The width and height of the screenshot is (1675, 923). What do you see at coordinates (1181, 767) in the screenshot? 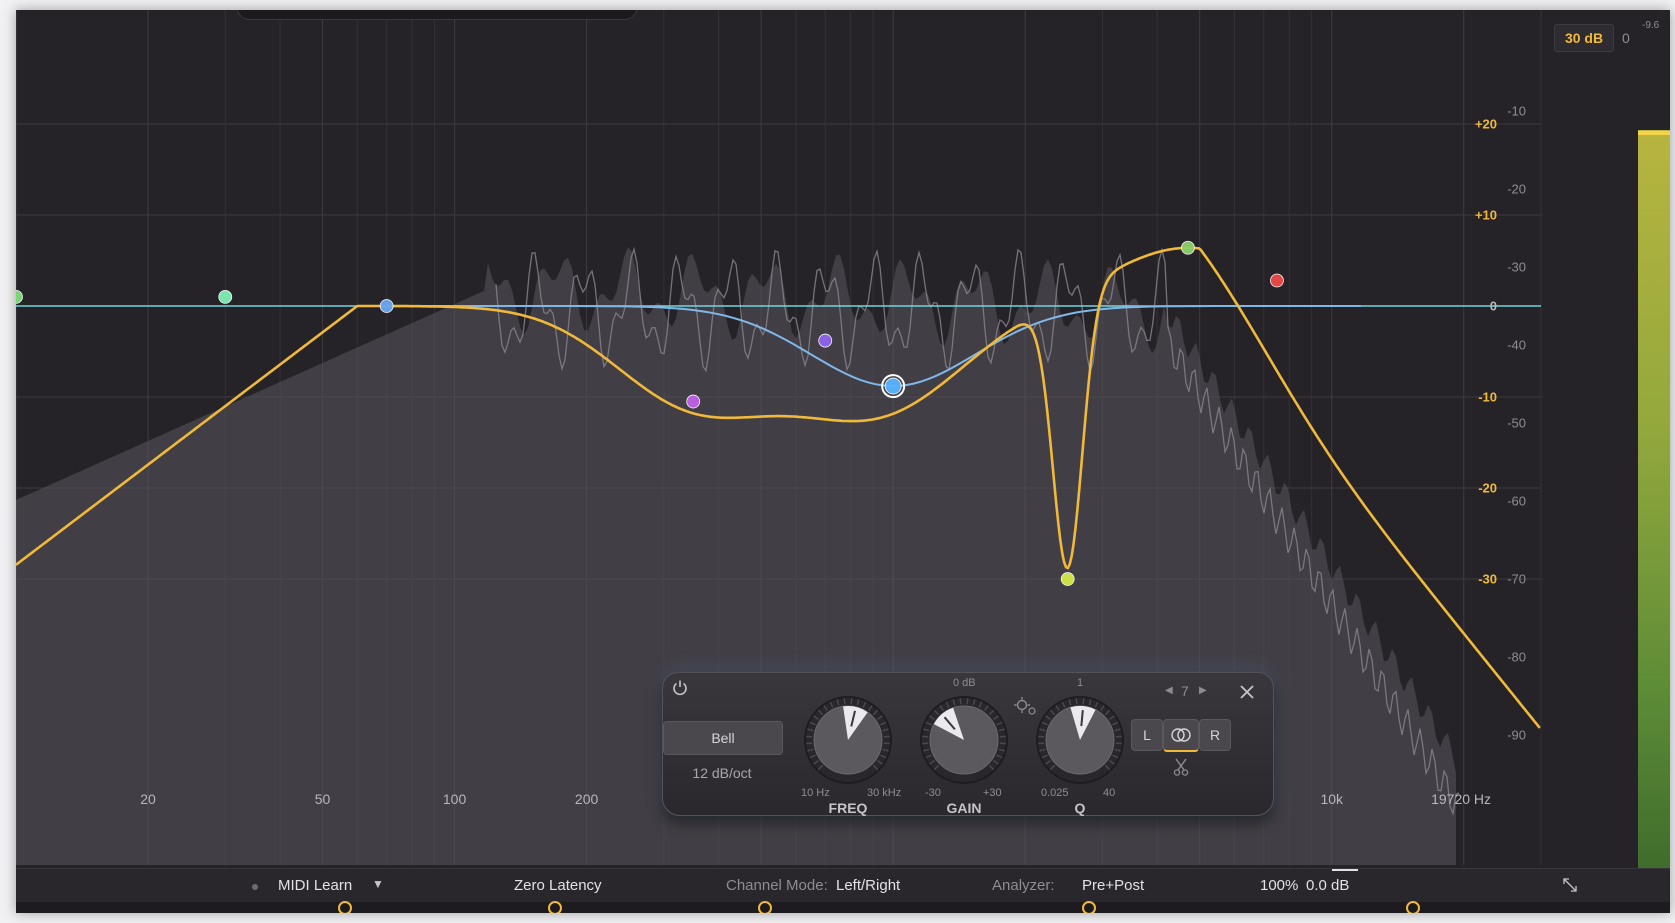
I see `scissors-icon` at bounding box center [1181, 767].